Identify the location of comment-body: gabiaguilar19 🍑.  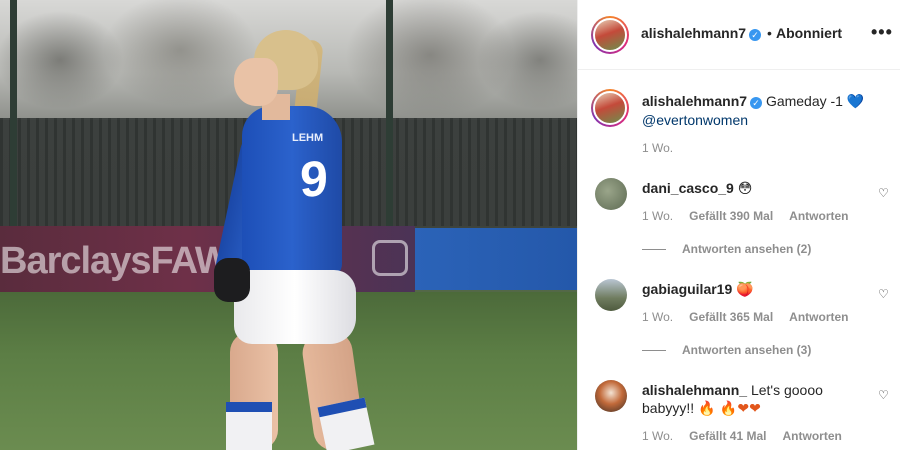
(752, 289).